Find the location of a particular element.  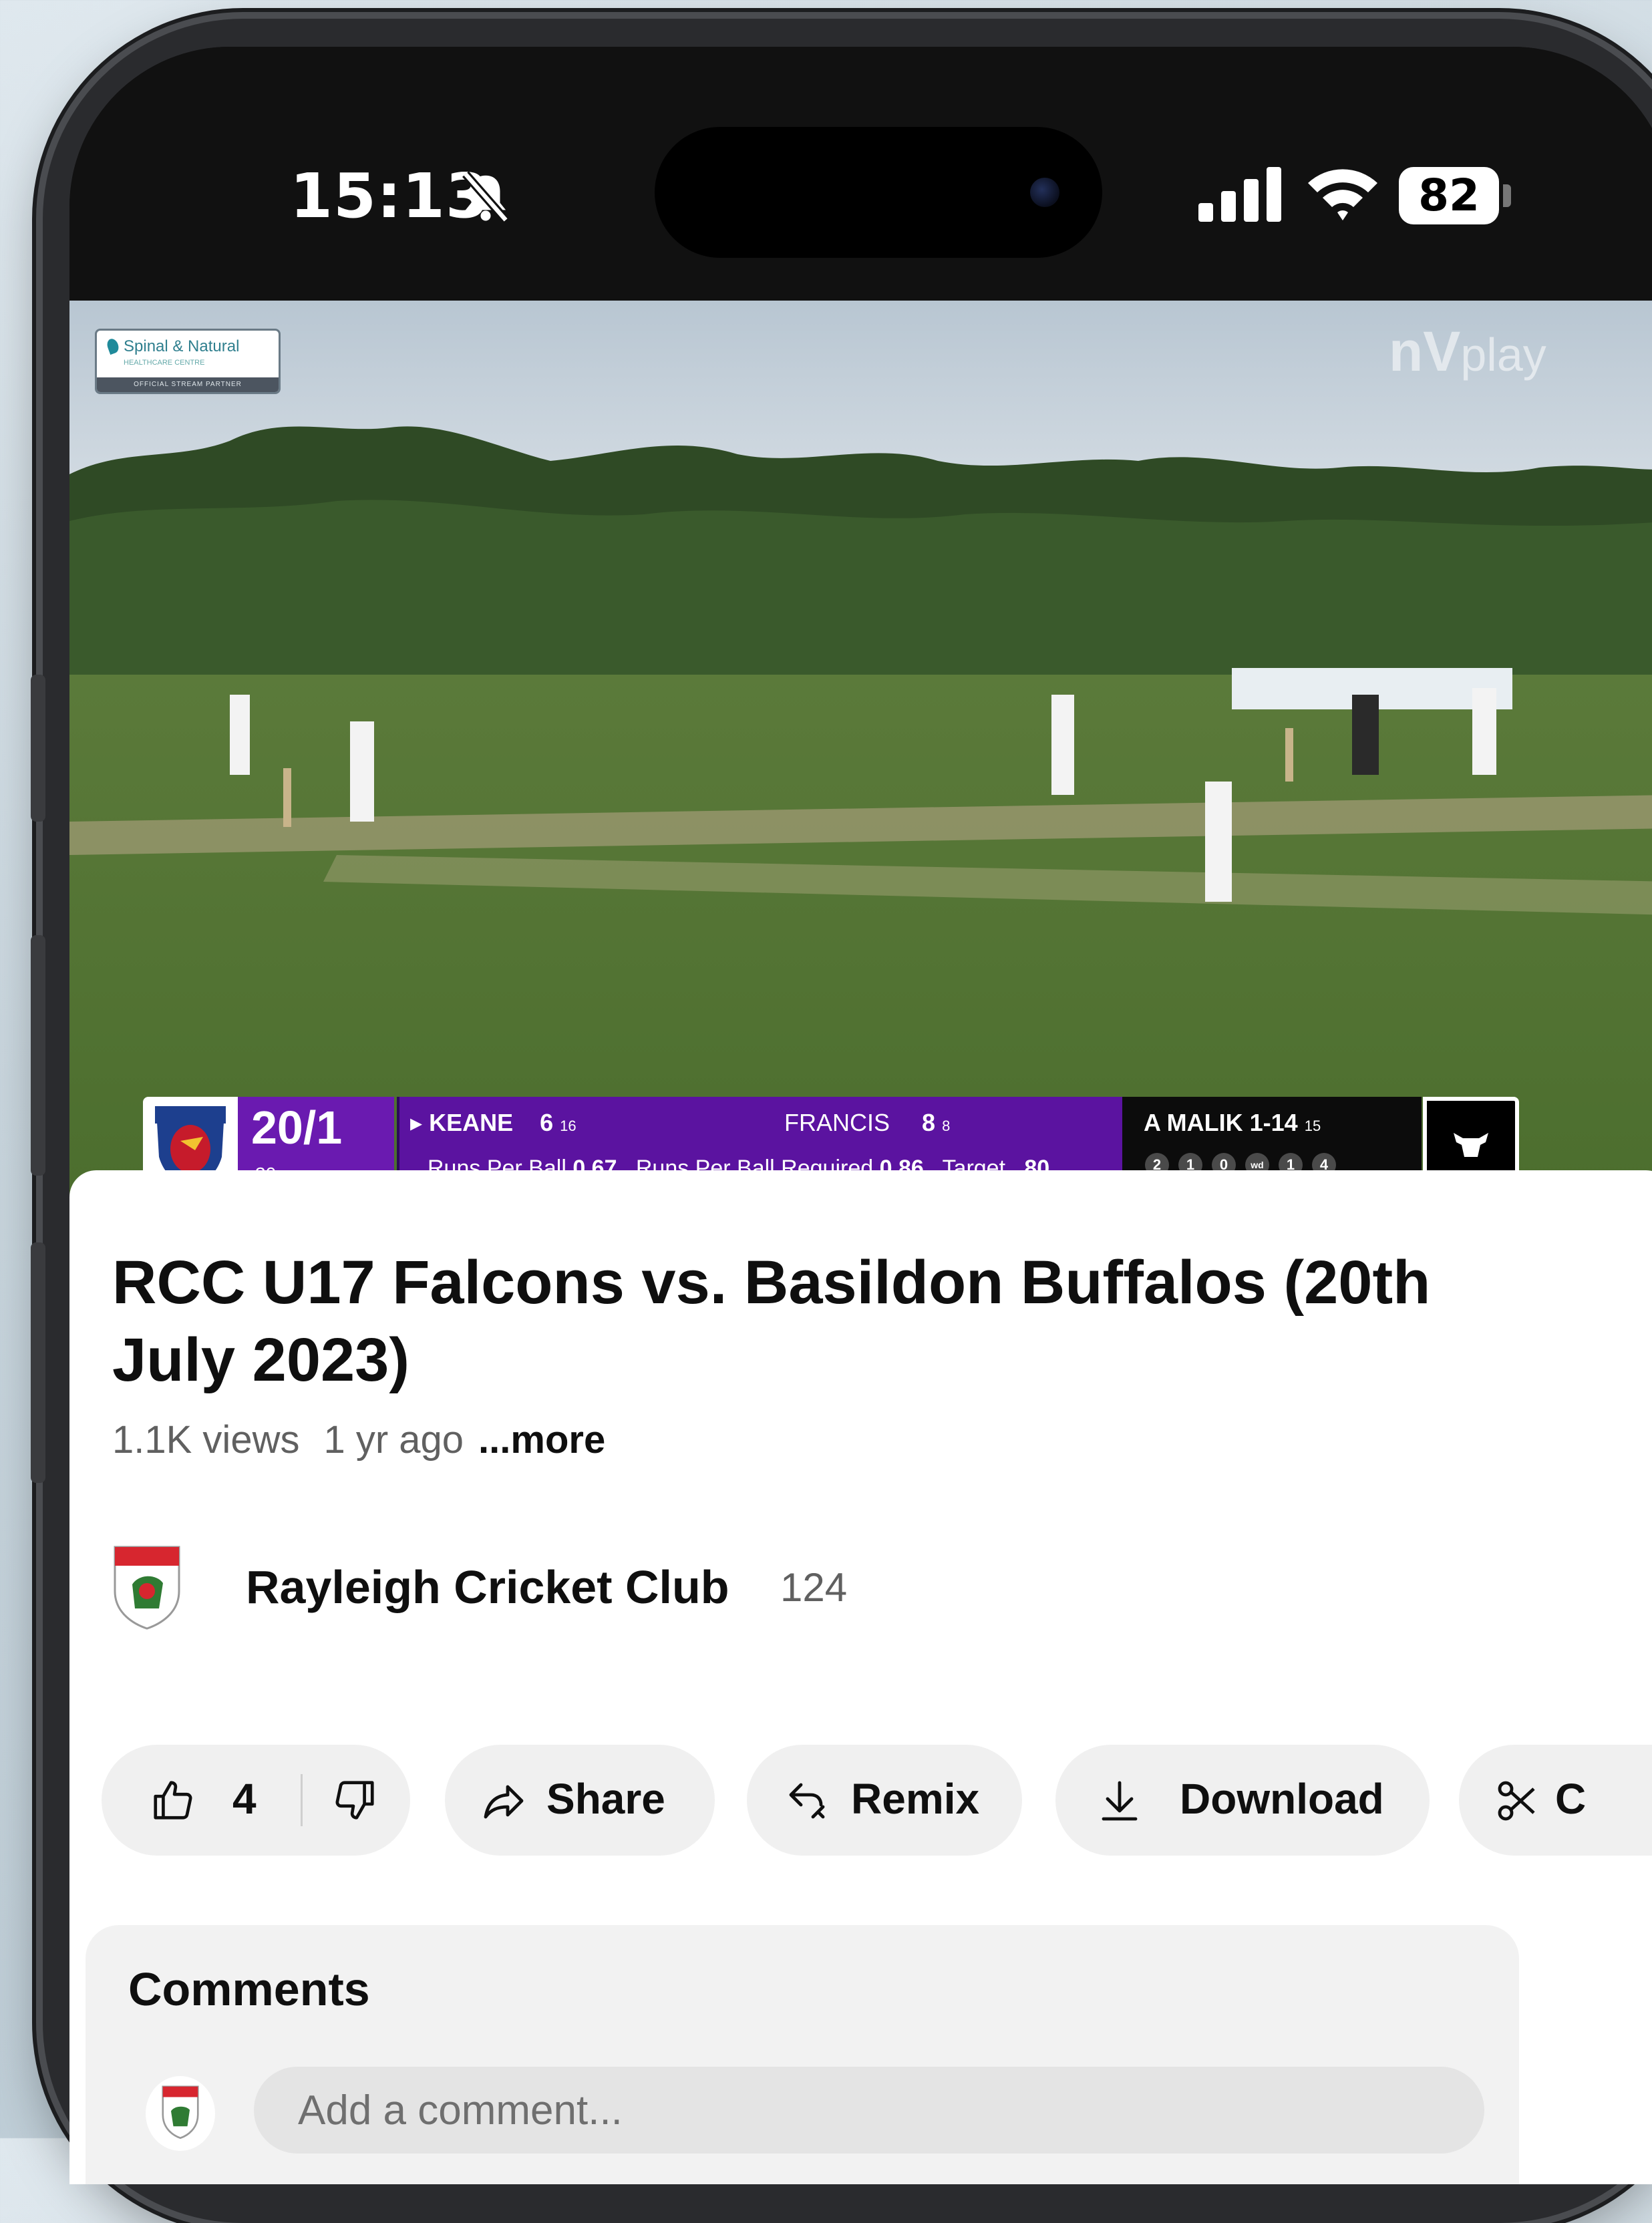

upload-age: 1 yr ago is located at coordinates (393, 1440).